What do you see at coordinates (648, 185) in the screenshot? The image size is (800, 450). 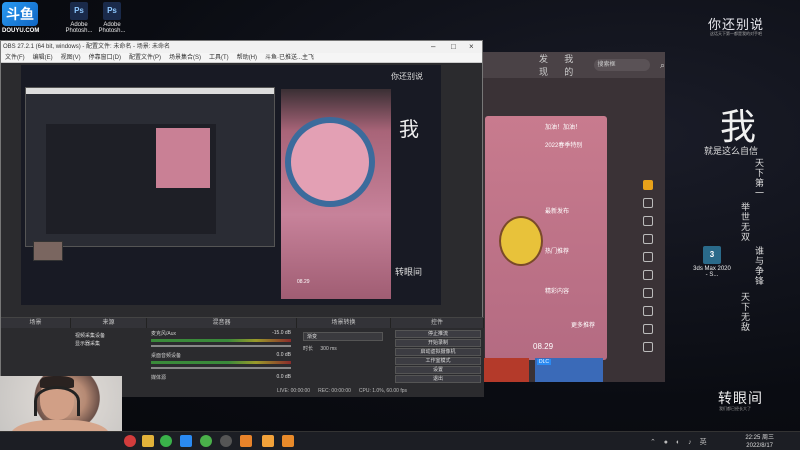 I see `gamepad-icon` at bounding box center [648, 185].